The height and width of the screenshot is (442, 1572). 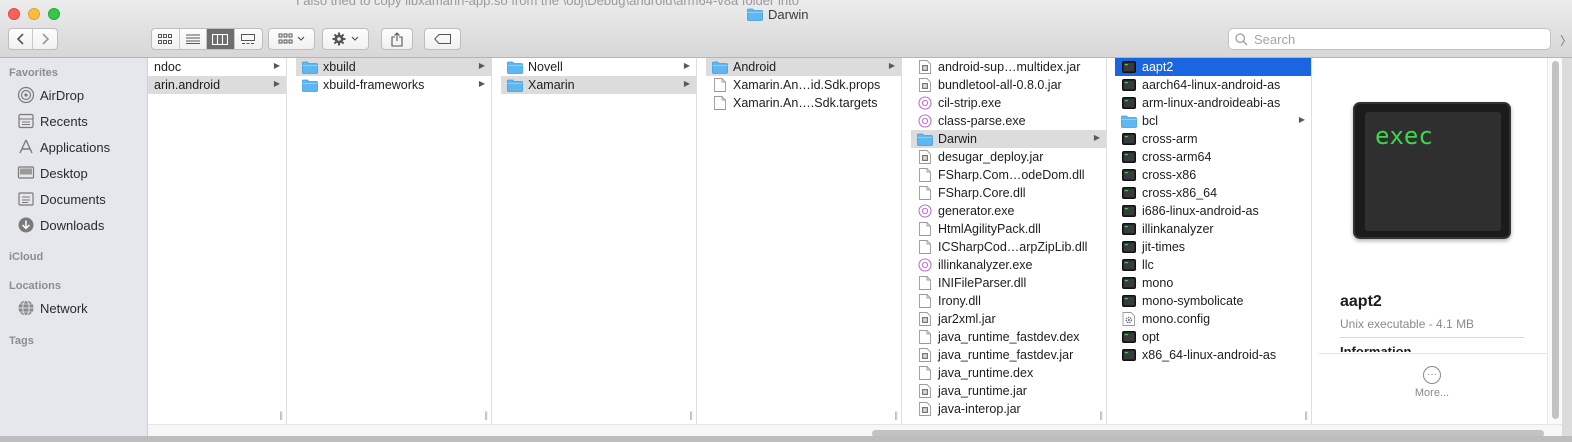 I want to click on file-row: FSharp.Com…odeDom.dll, so click(x=1008, y=175).